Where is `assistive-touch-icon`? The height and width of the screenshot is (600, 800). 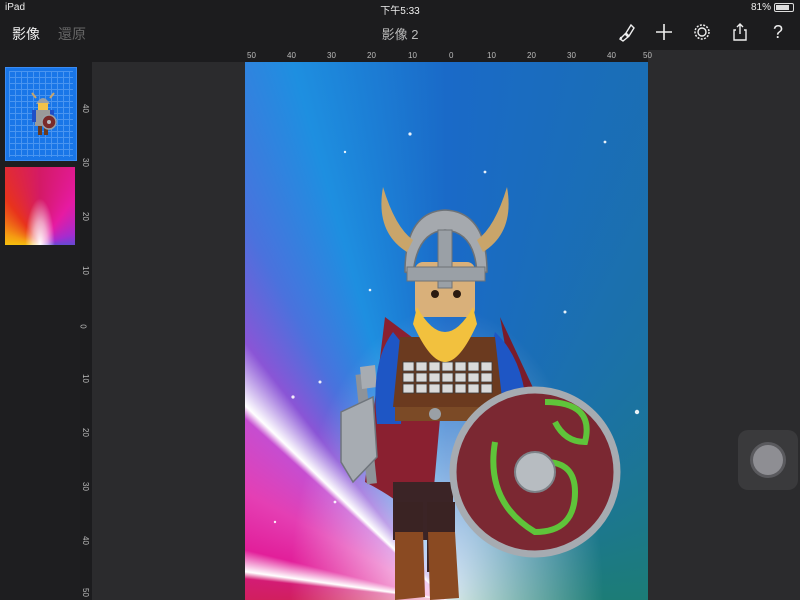
assistive-touch-icon is located at coordinates (768, 460).